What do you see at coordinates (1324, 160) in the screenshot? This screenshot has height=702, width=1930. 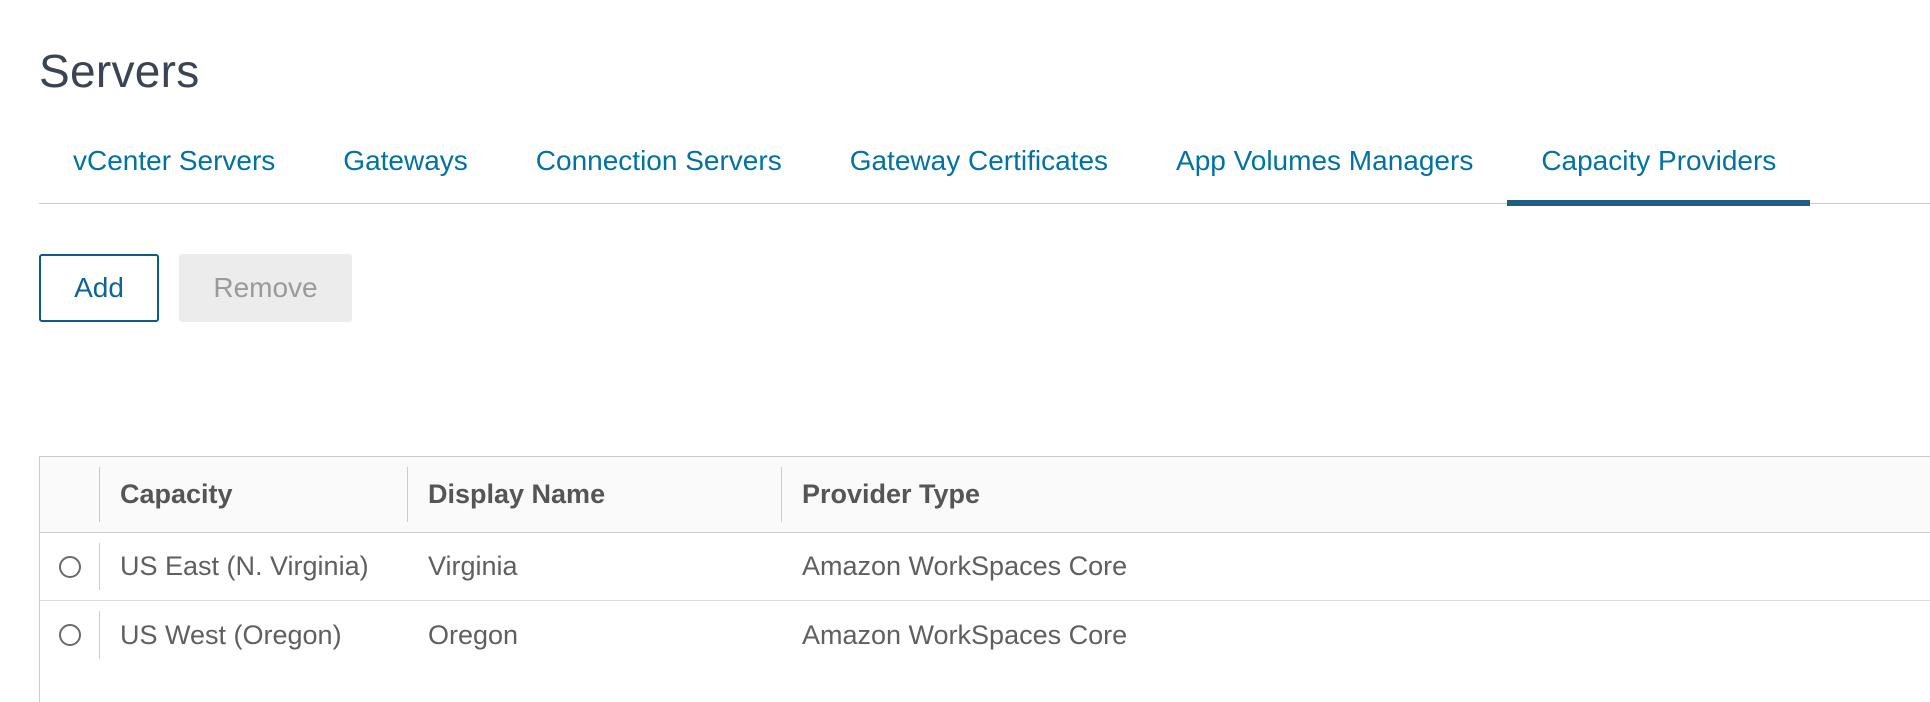 I see `tab-app-volumes-managers: App Volumes Managers` at bounding box center [1324, 160].